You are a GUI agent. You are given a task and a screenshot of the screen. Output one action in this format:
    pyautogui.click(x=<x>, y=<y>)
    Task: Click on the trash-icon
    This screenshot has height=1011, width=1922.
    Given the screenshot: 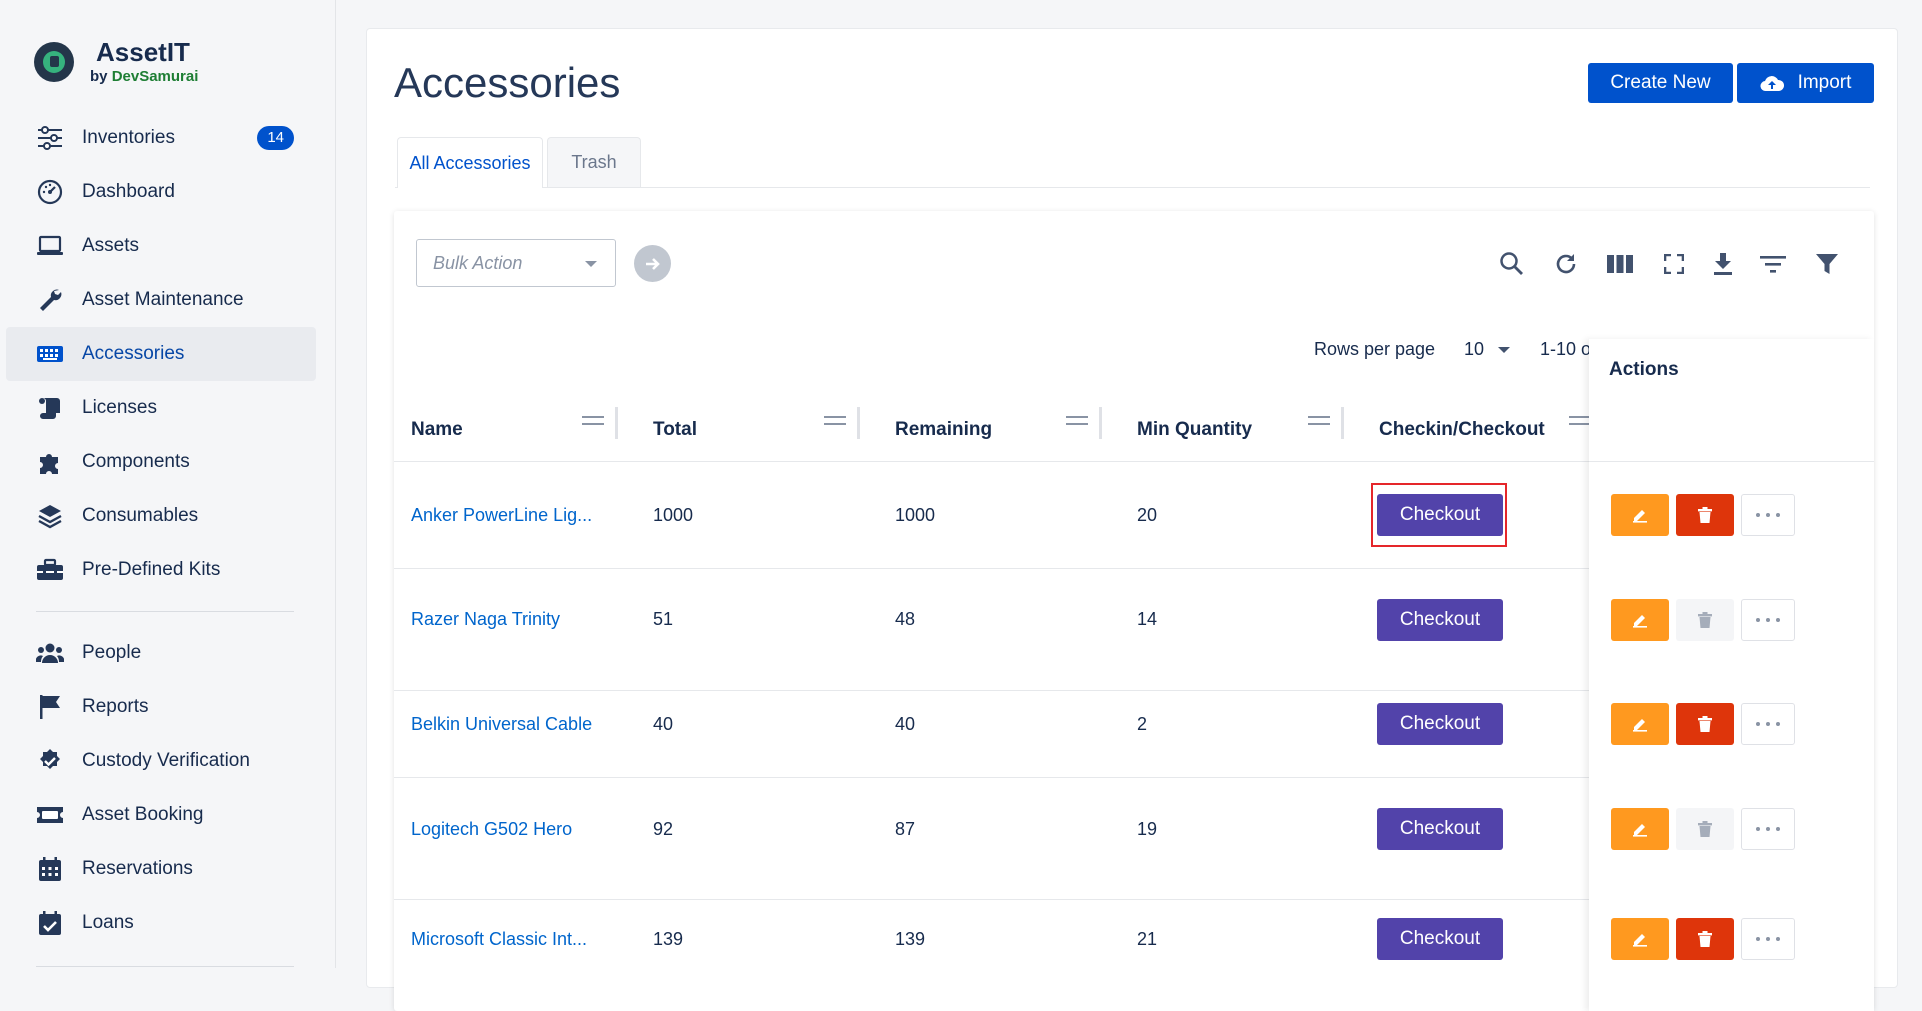 What is the action you would take?
    pyautogui.click(x=1705, y=620)
    